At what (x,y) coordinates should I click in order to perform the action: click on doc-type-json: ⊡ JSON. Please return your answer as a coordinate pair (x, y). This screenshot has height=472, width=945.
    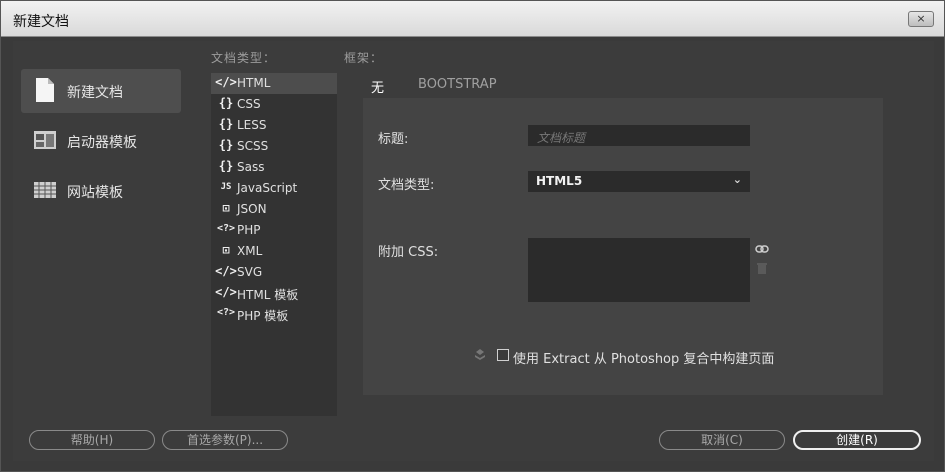
    Looking at the image, I should click on (274, 209).